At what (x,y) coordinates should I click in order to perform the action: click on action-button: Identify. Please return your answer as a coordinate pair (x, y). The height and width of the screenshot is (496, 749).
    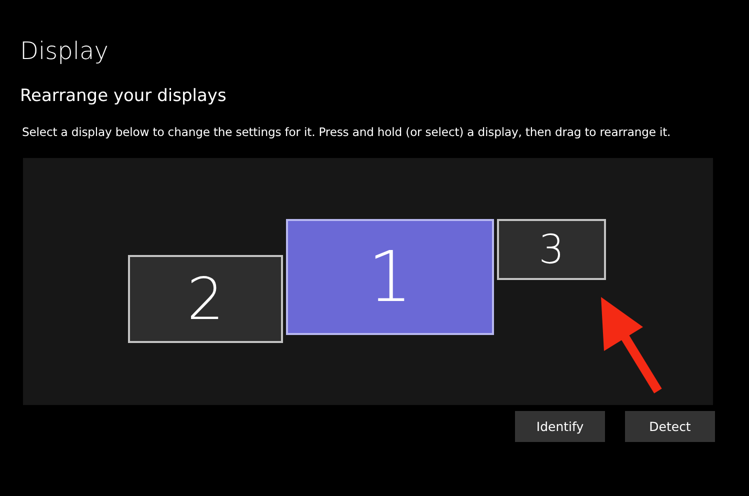
    Looking at the image, I should click on (560, 426).